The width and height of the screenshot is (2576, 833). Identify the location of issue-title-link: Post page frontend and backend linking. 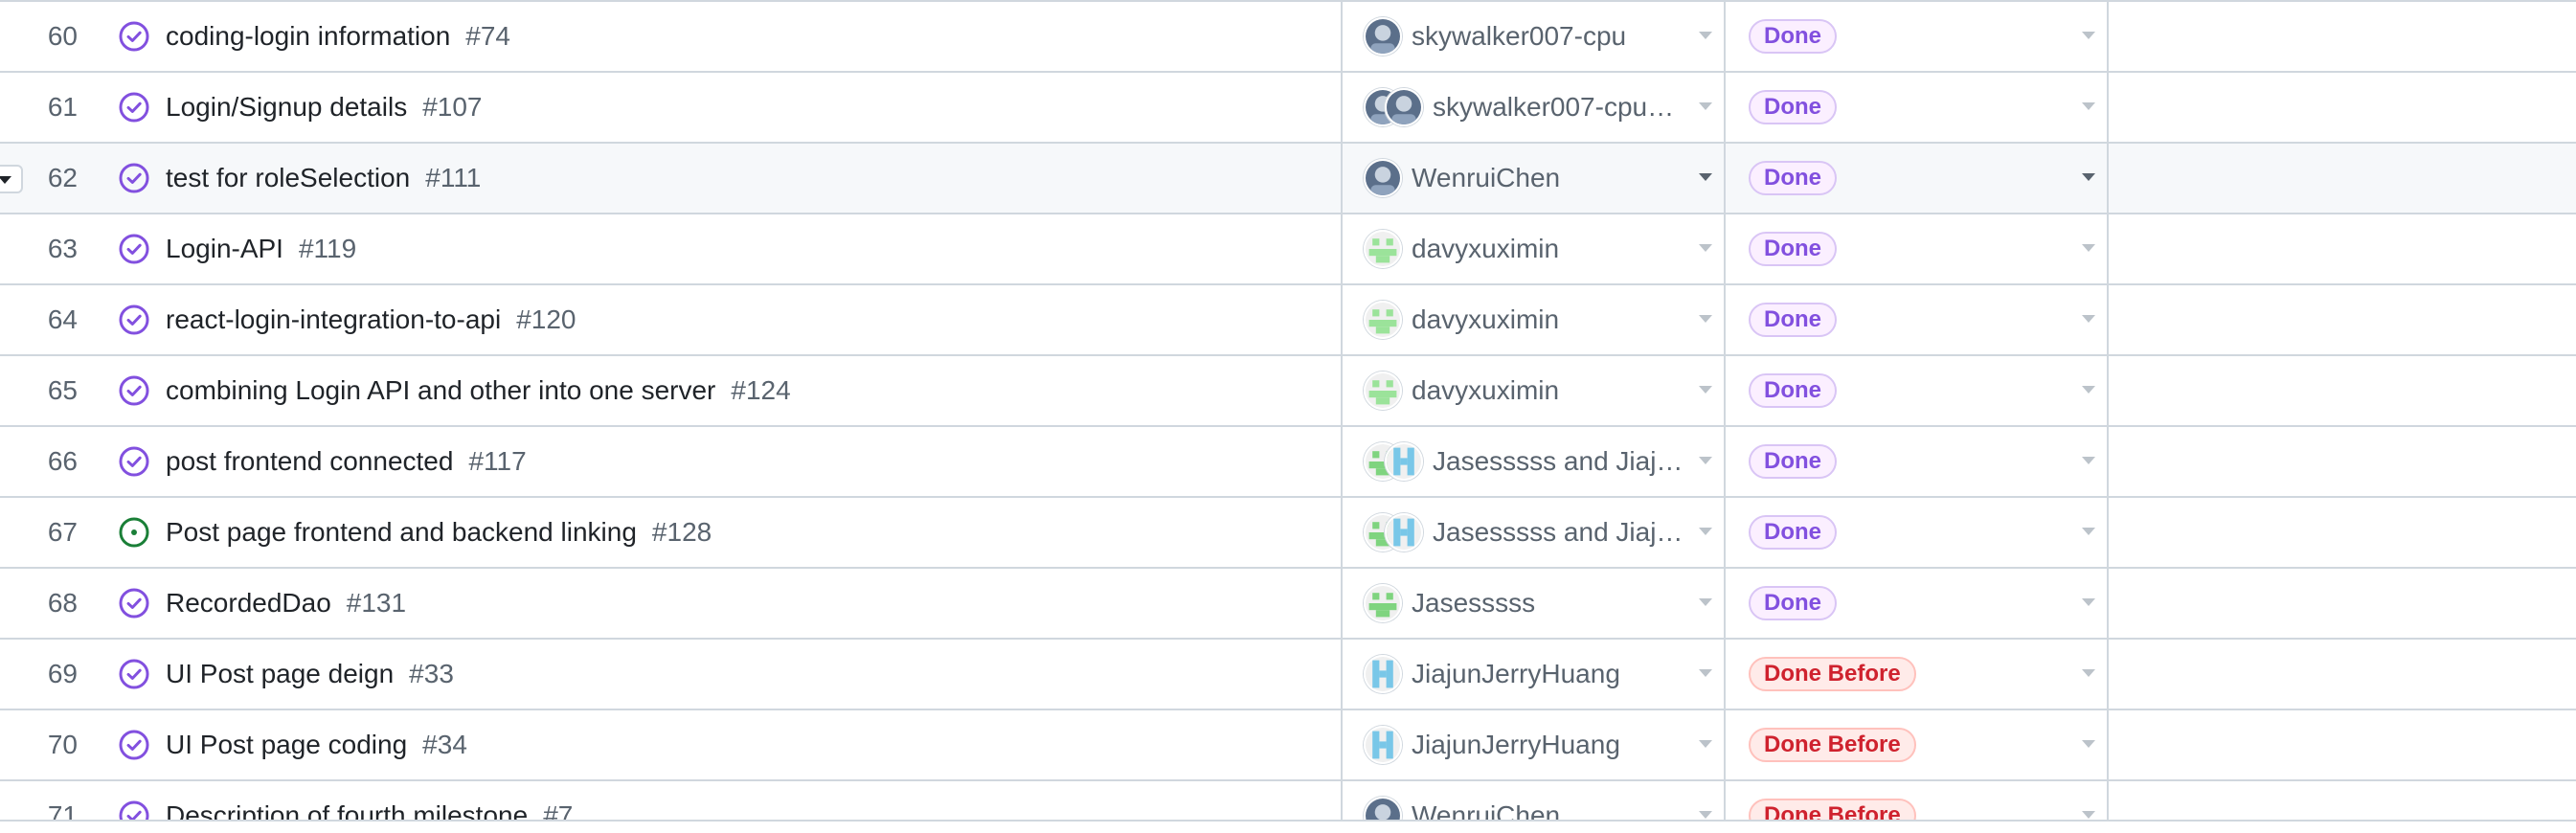
(401, 532).